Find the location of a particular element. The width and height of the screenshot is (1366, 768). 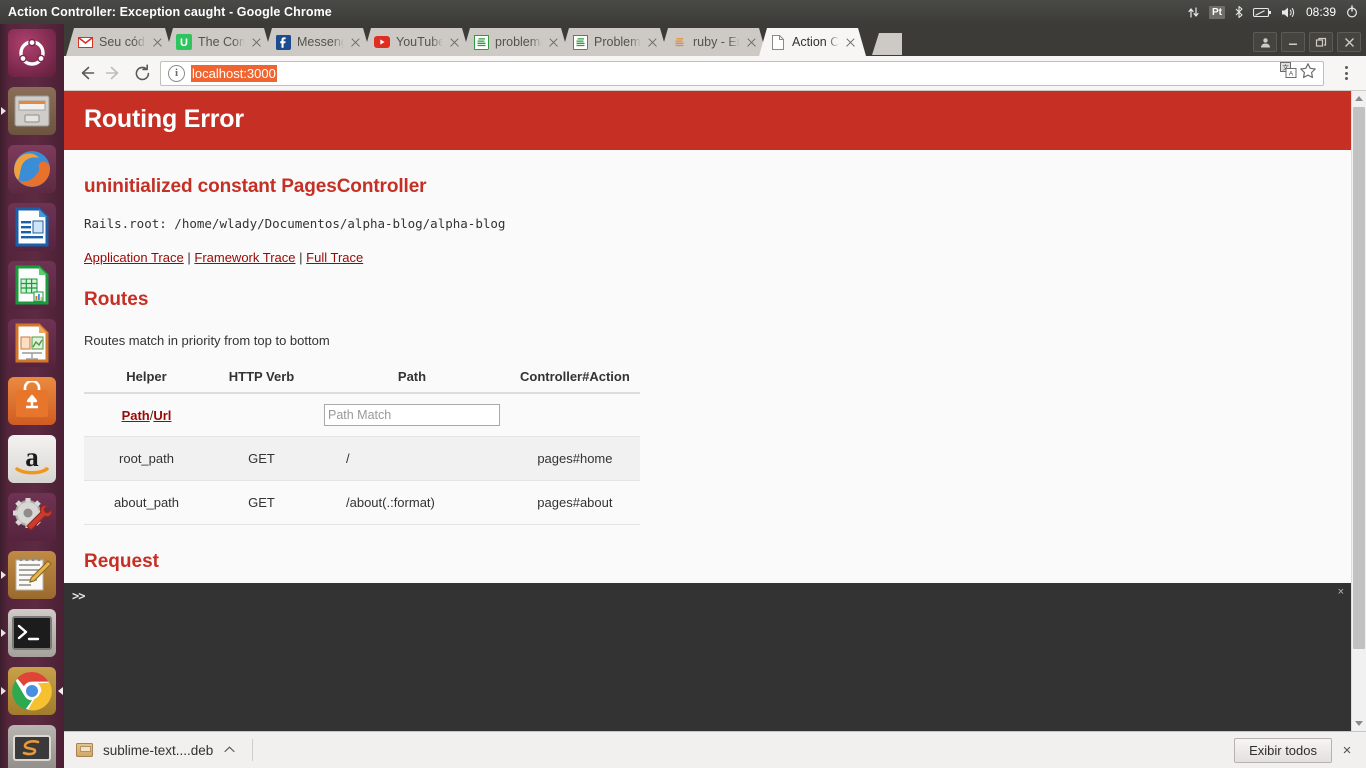

bookmark-star-icon is located at coordinates (1308, 73).